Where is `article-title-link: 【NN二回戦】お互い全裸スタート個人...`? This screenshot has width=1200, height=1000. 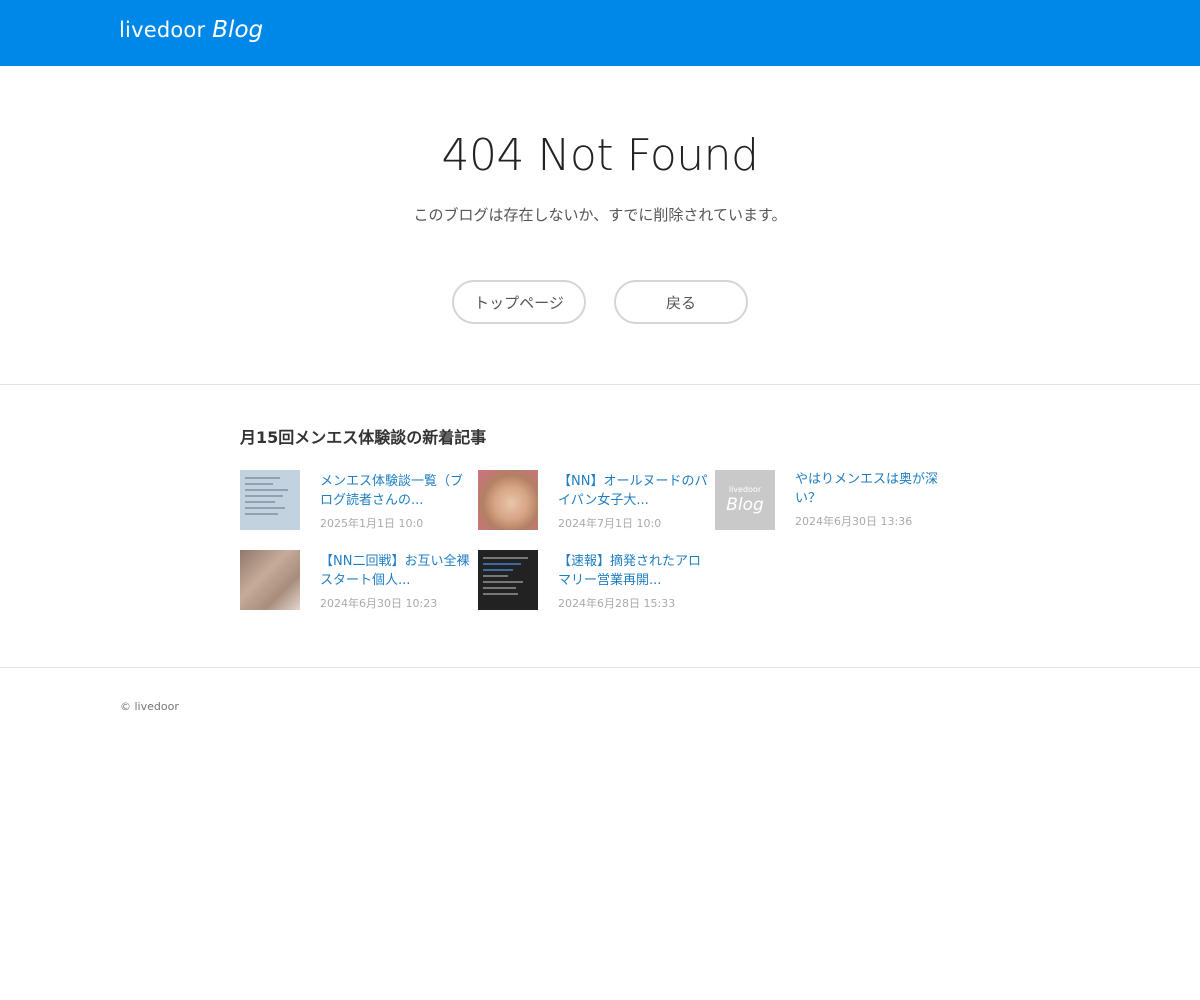 article-title-link: 【NN二回戦】お互い全裸スタート個人... is located at coordinates (395, 571).